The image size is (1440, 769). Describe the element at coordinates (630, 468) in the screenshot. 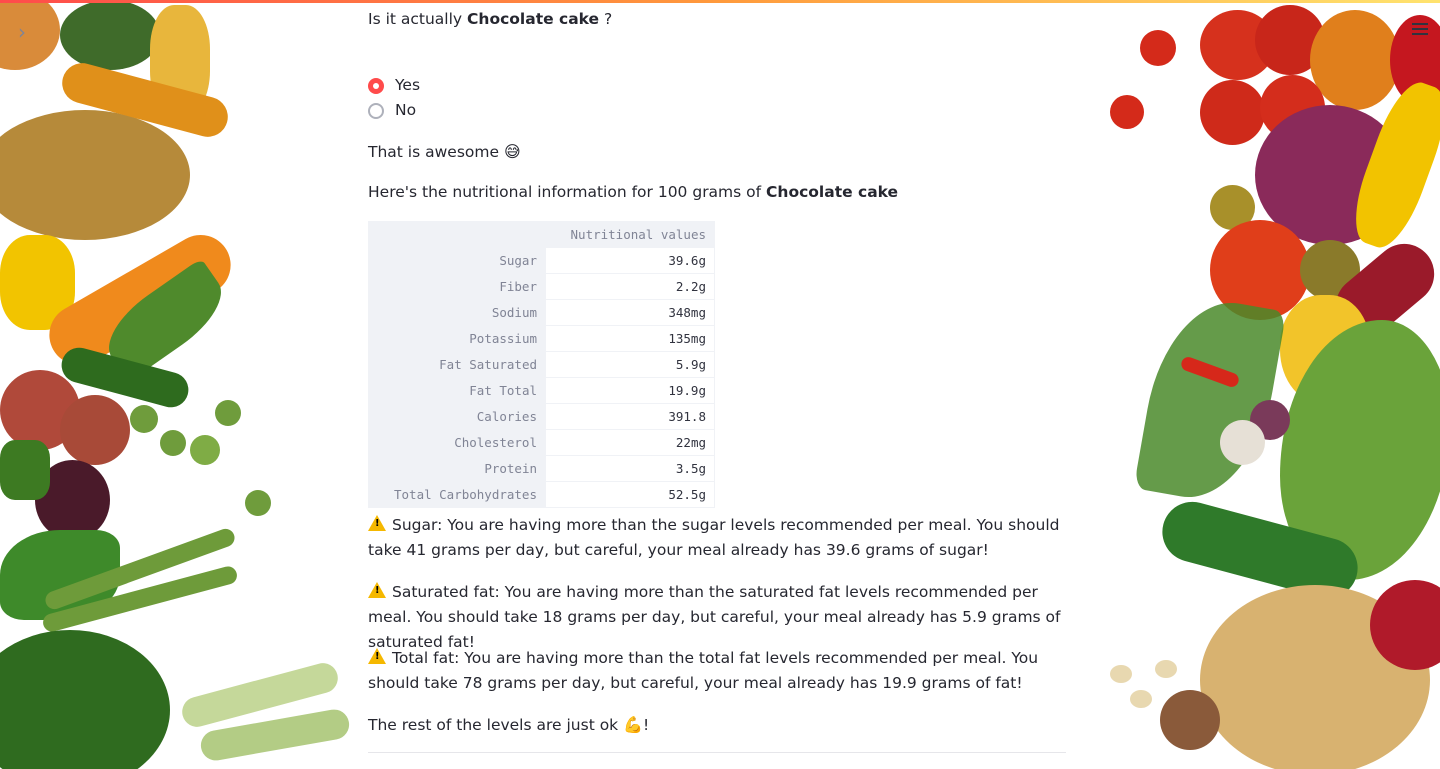

I see `row-value: 3.5g` at that location.